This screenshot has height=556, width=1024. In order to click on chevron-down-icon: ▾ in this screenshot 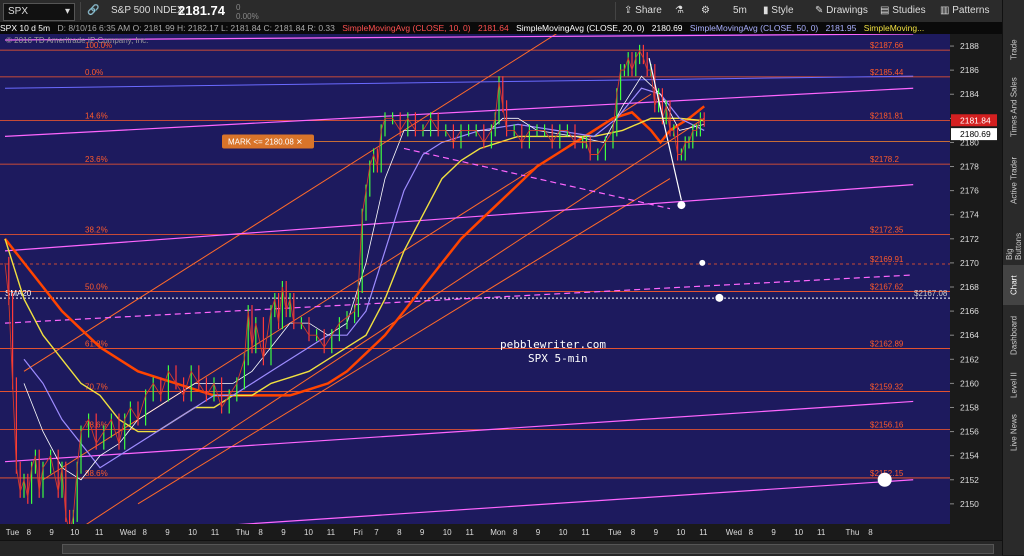, I will do `click(67, 12)`.